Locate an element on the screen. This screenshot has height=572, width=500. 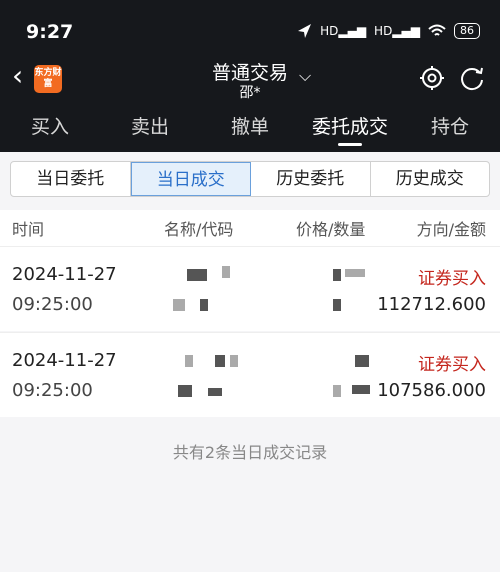
tab-positions: 持仓 is located at coordinates (450, 130).